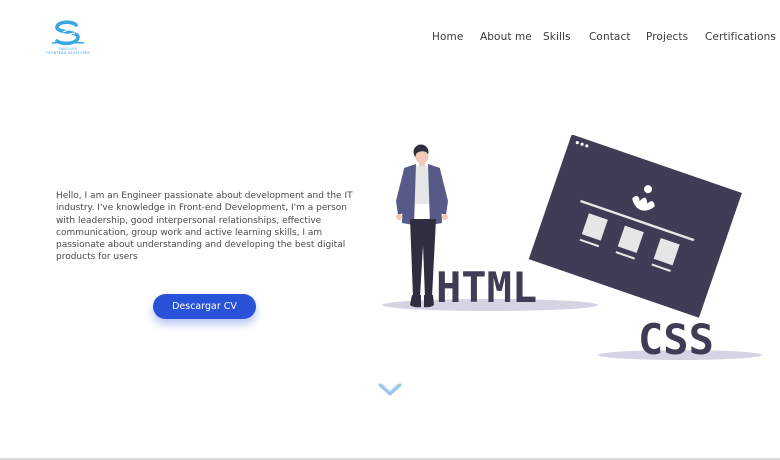 The image size is (780, 460). I want to click on css-label: CSS, so click(676, 339).